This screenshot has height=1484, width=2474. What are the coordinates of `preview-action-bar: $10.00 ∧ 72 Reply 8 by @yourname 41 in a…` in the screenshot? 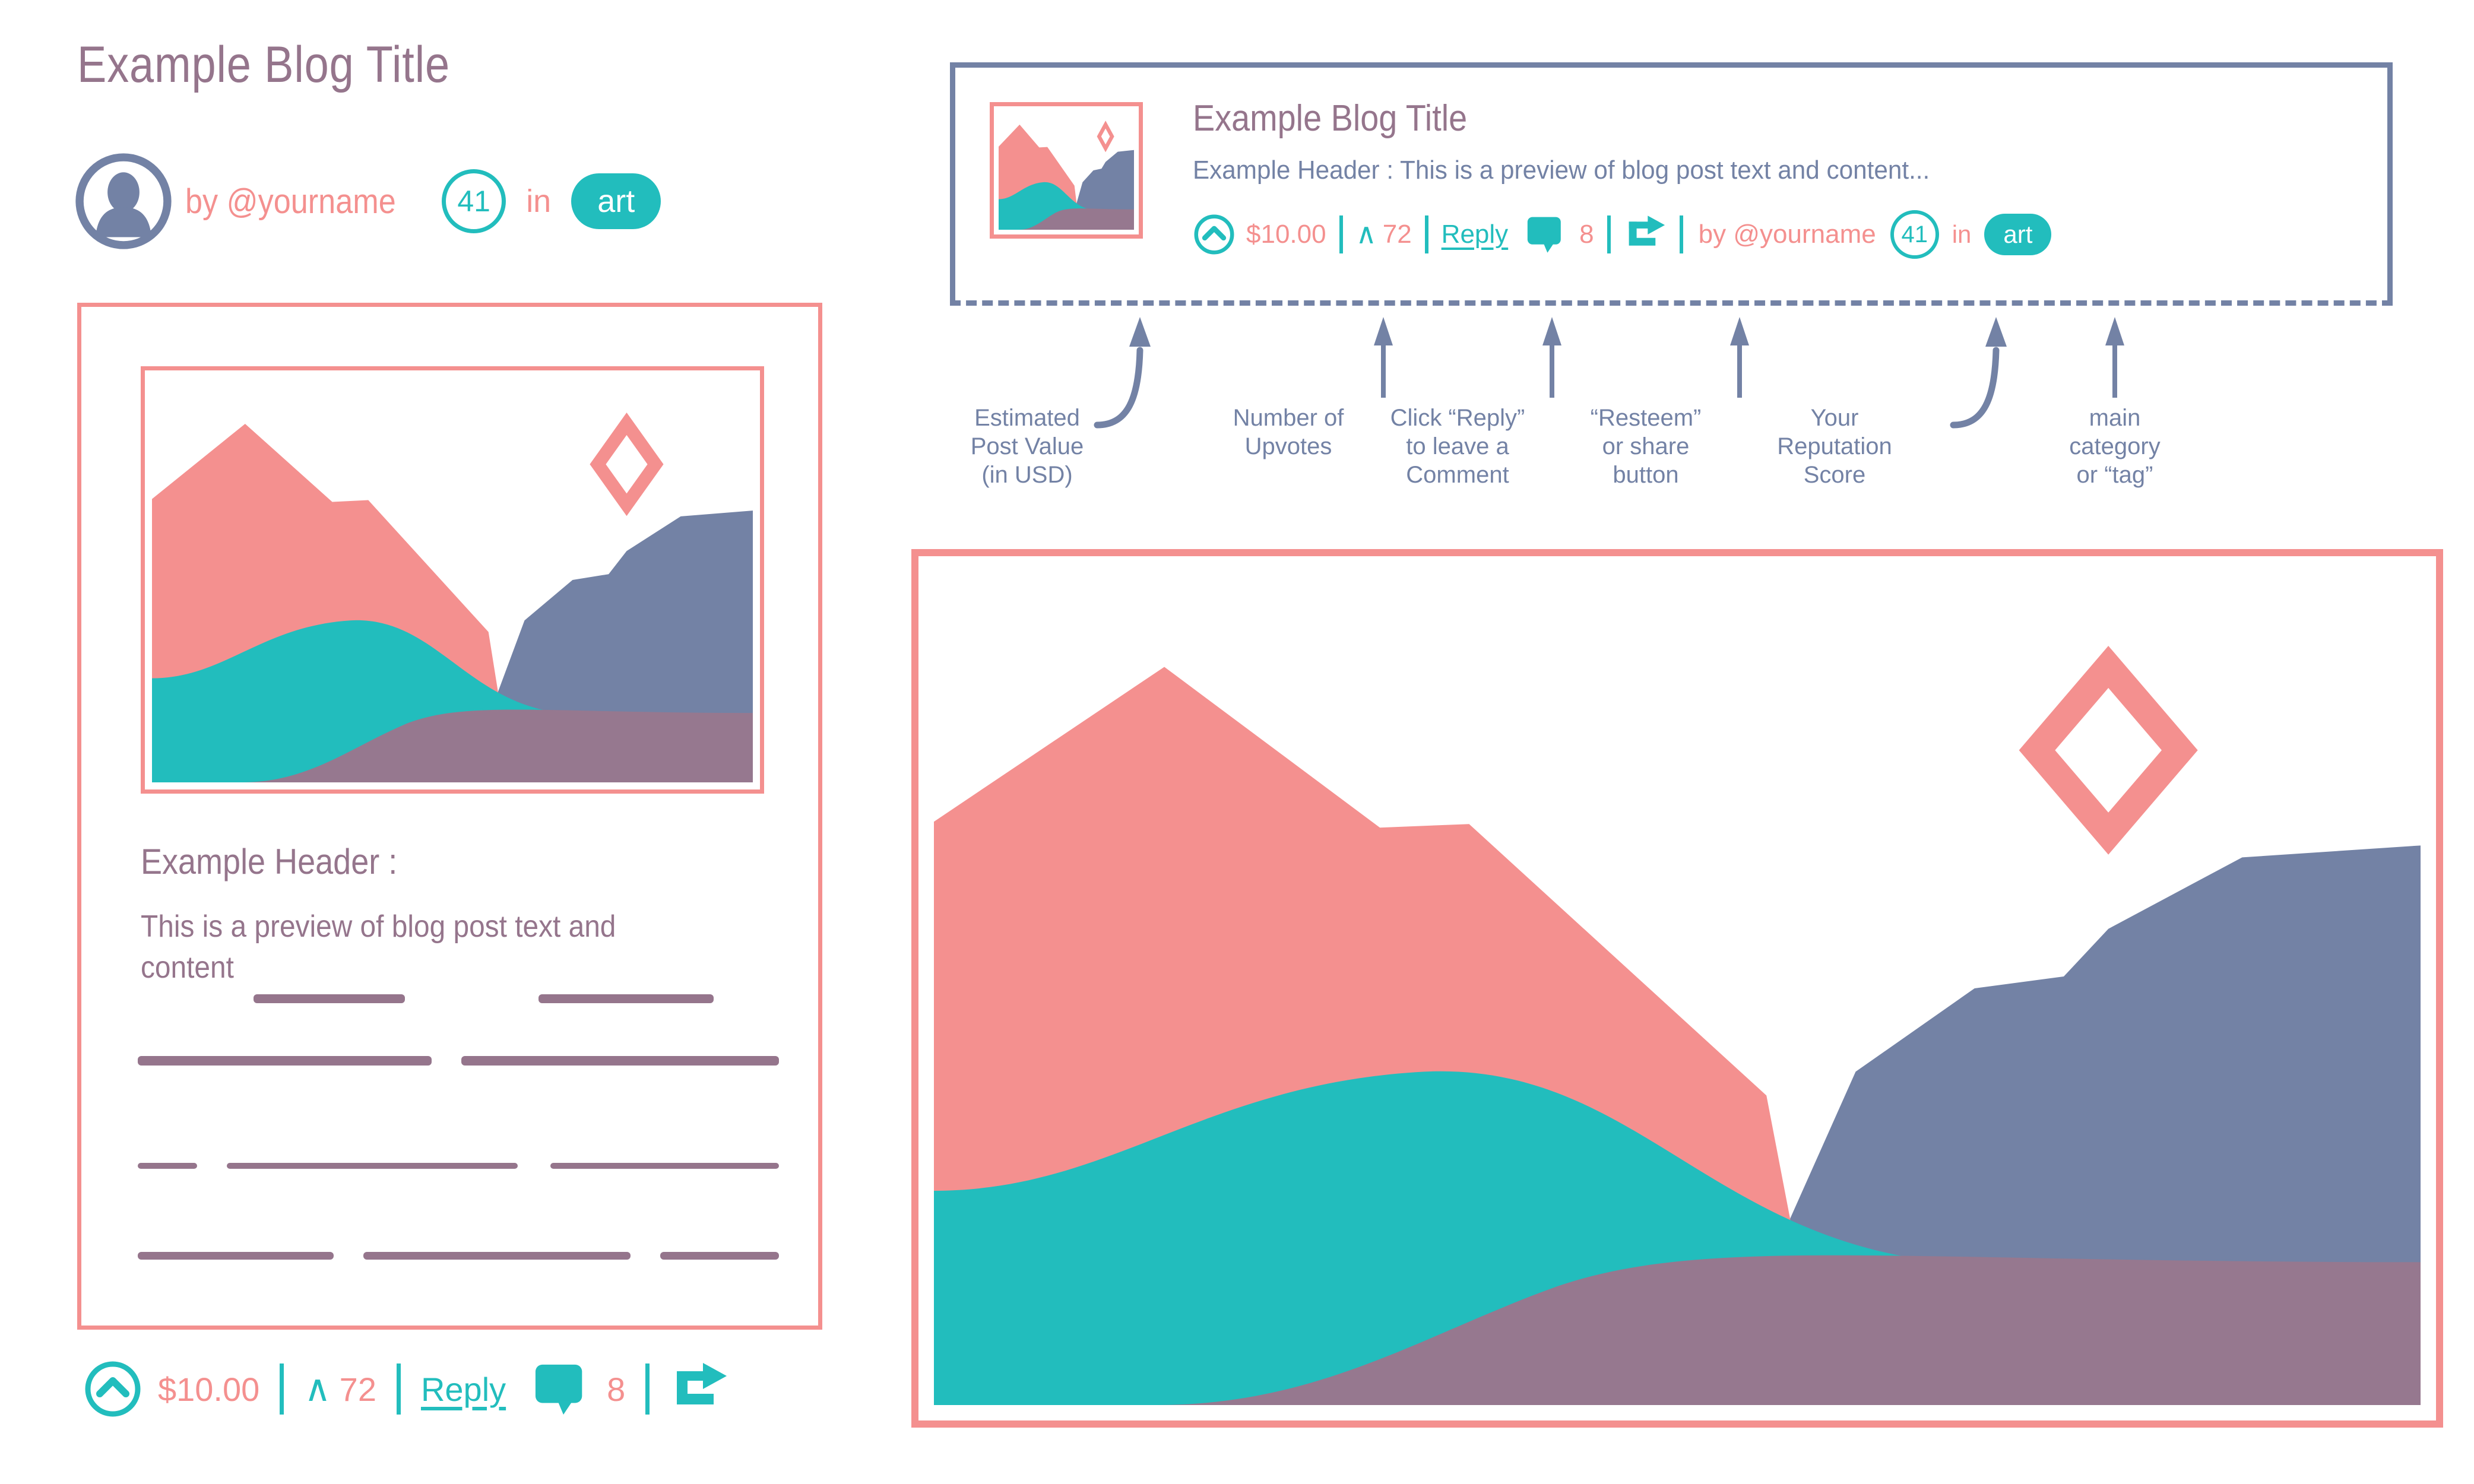 It's located at (1622, 234).